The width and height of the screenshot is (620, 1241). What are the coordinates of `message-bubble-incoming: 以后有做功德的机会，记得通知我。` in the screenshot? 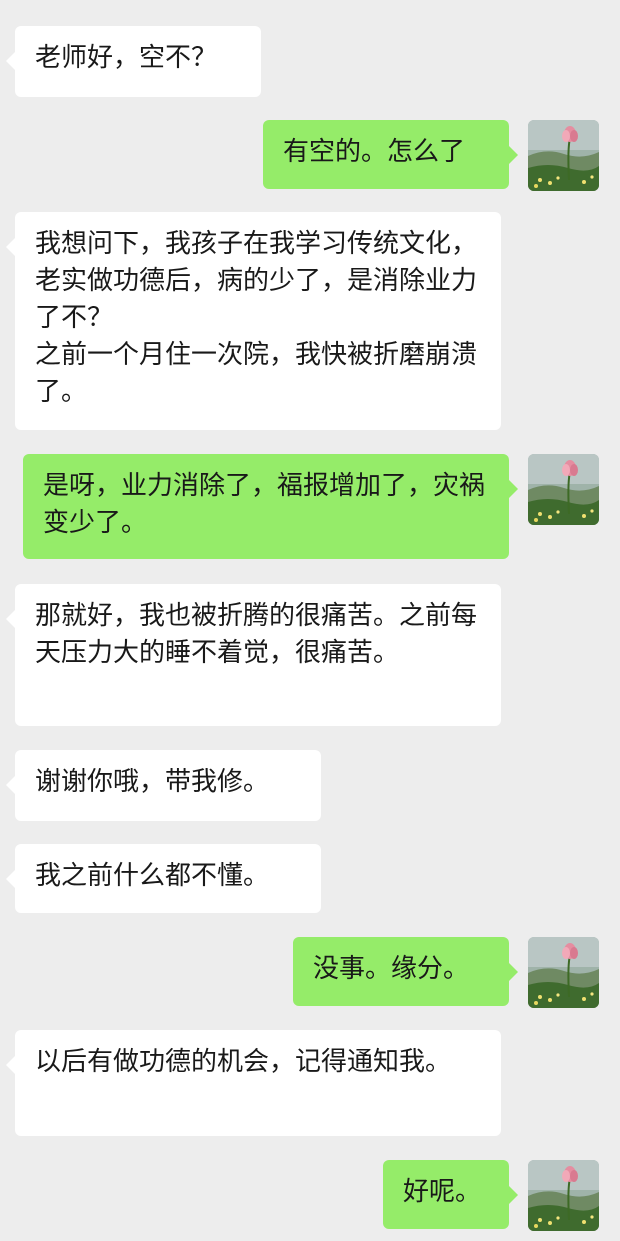 It's located at (253, 1083).